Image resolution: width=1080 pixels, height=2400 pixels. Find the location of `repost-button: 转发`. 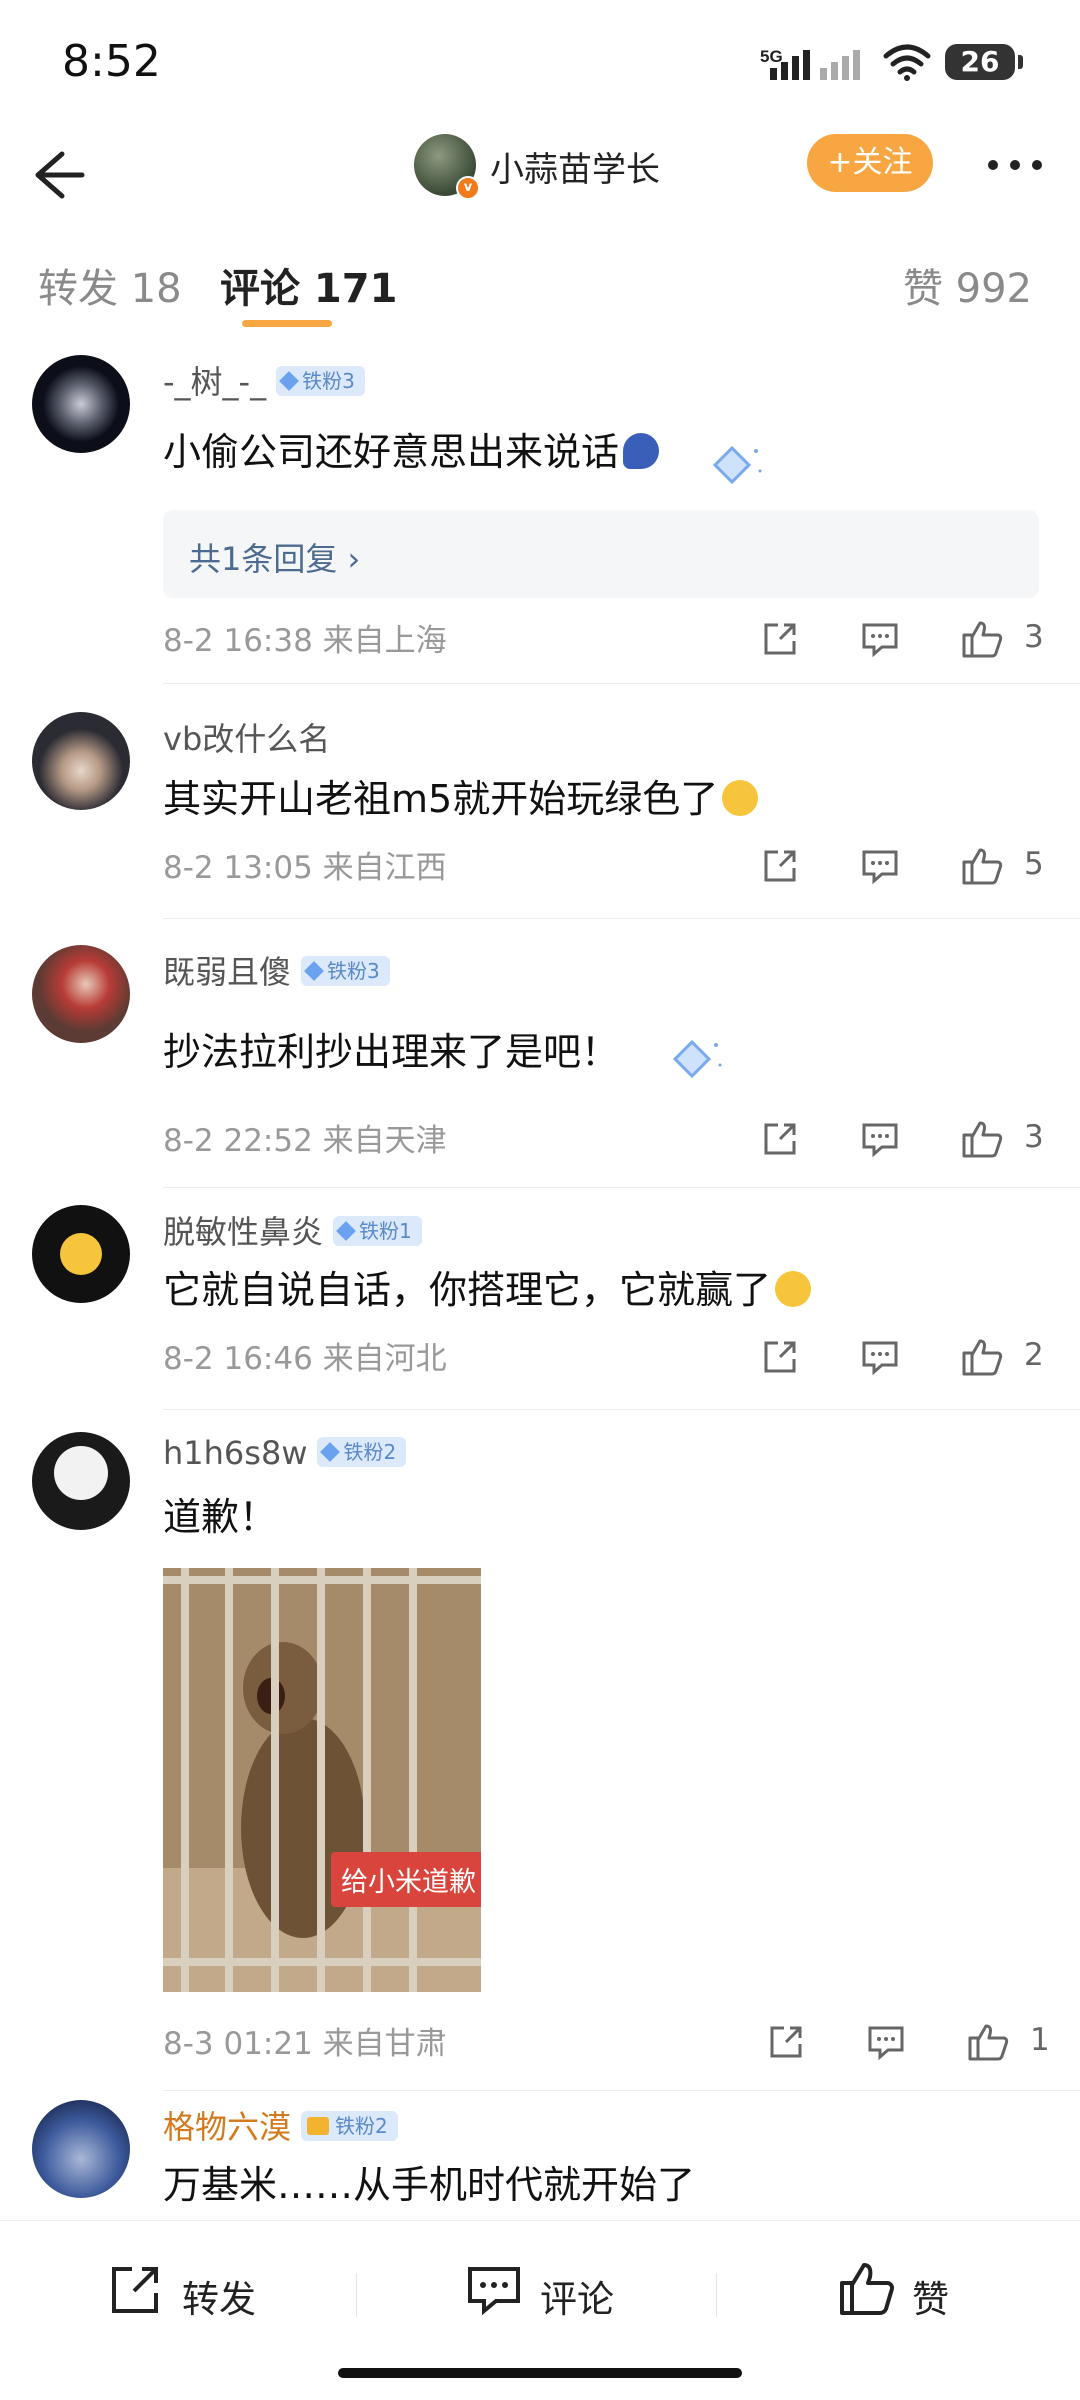

repost-button: 转发 is located at coordinates (191, 2291).